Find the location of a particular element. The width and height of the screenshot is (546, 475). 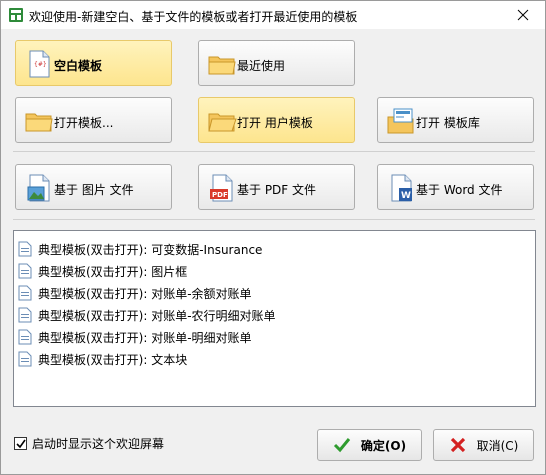

list-item: 典型模板(双击打开): 可变数据-Insurance is located at coordinates (140, 249).